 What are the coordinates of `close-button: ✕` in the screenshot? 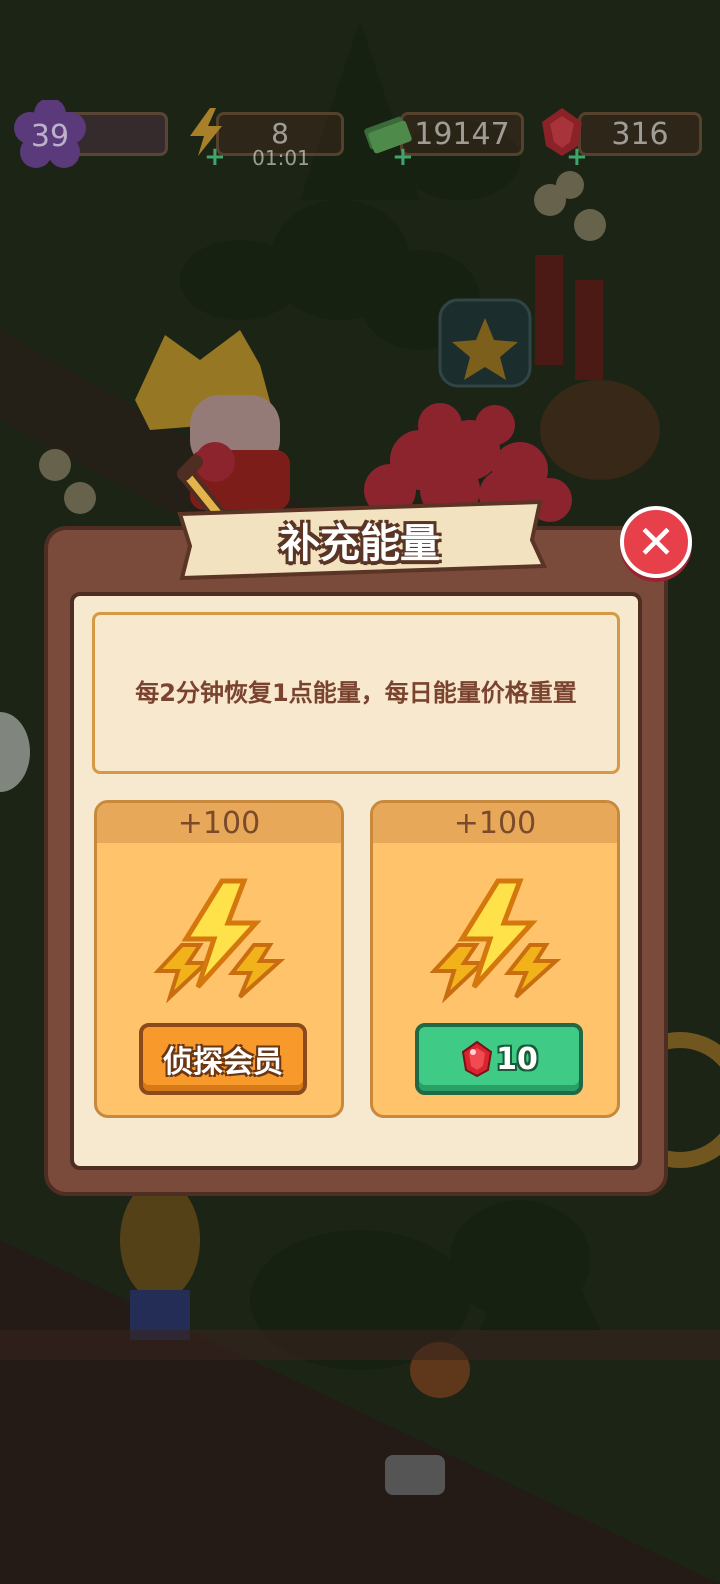 It's located at (656, 542).